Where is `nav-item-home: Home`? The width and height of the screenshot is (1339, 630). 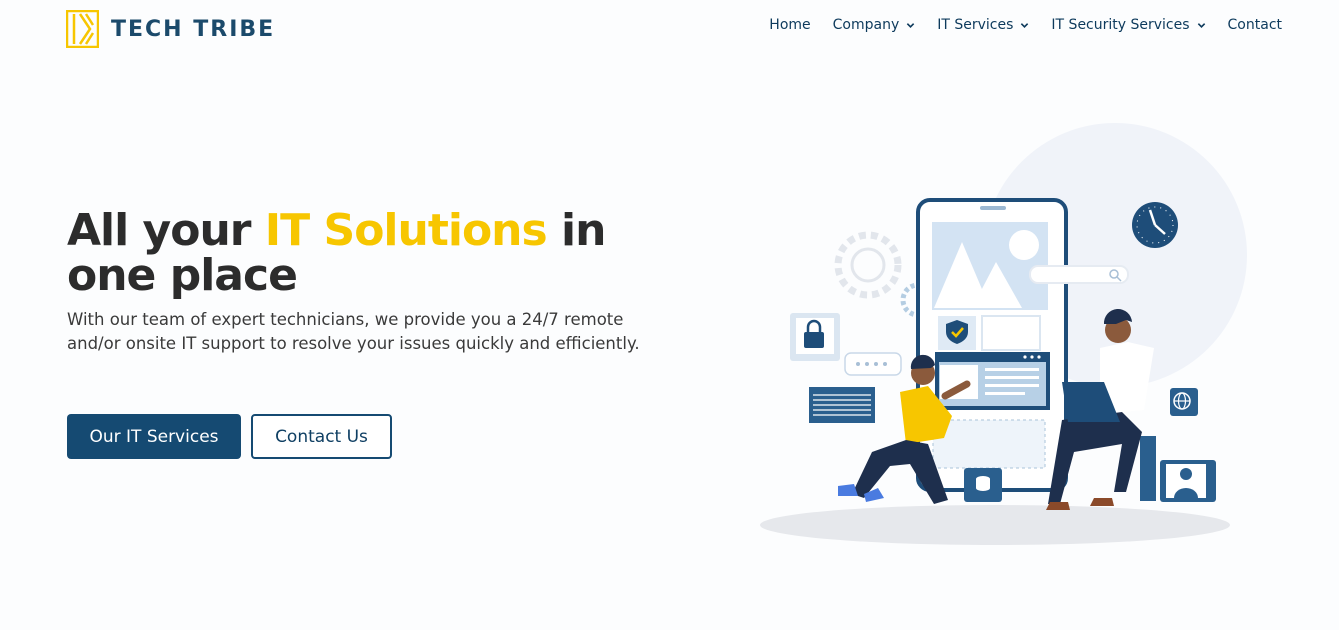
nav-item-home: Home is located at coordinates (789, 25).